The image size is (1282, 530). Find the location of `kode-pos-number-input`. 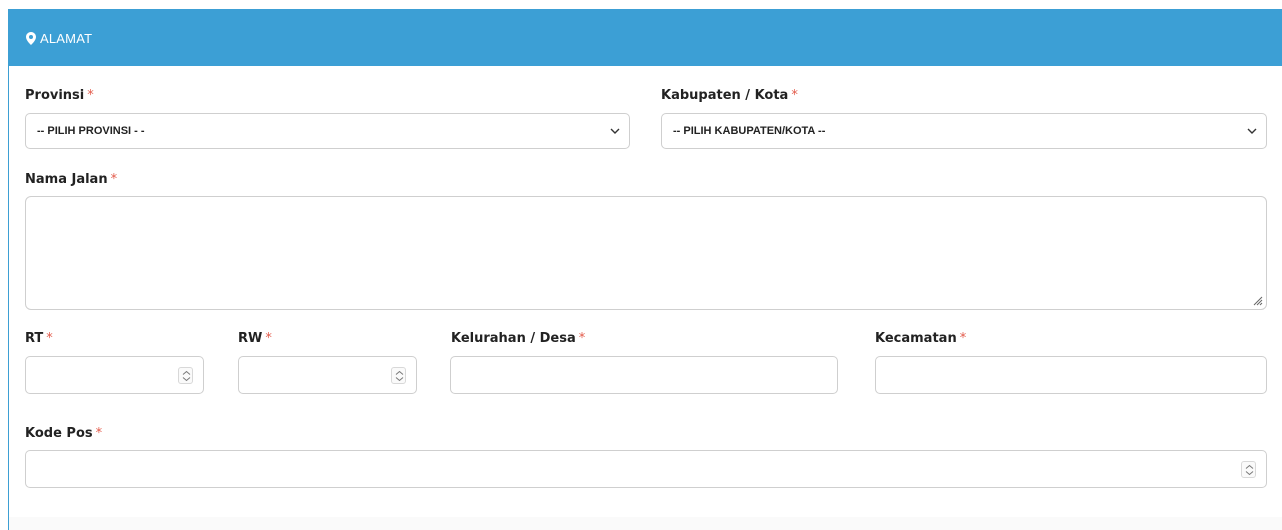

kode-pos-number-input is located at coordinates (646, 469).